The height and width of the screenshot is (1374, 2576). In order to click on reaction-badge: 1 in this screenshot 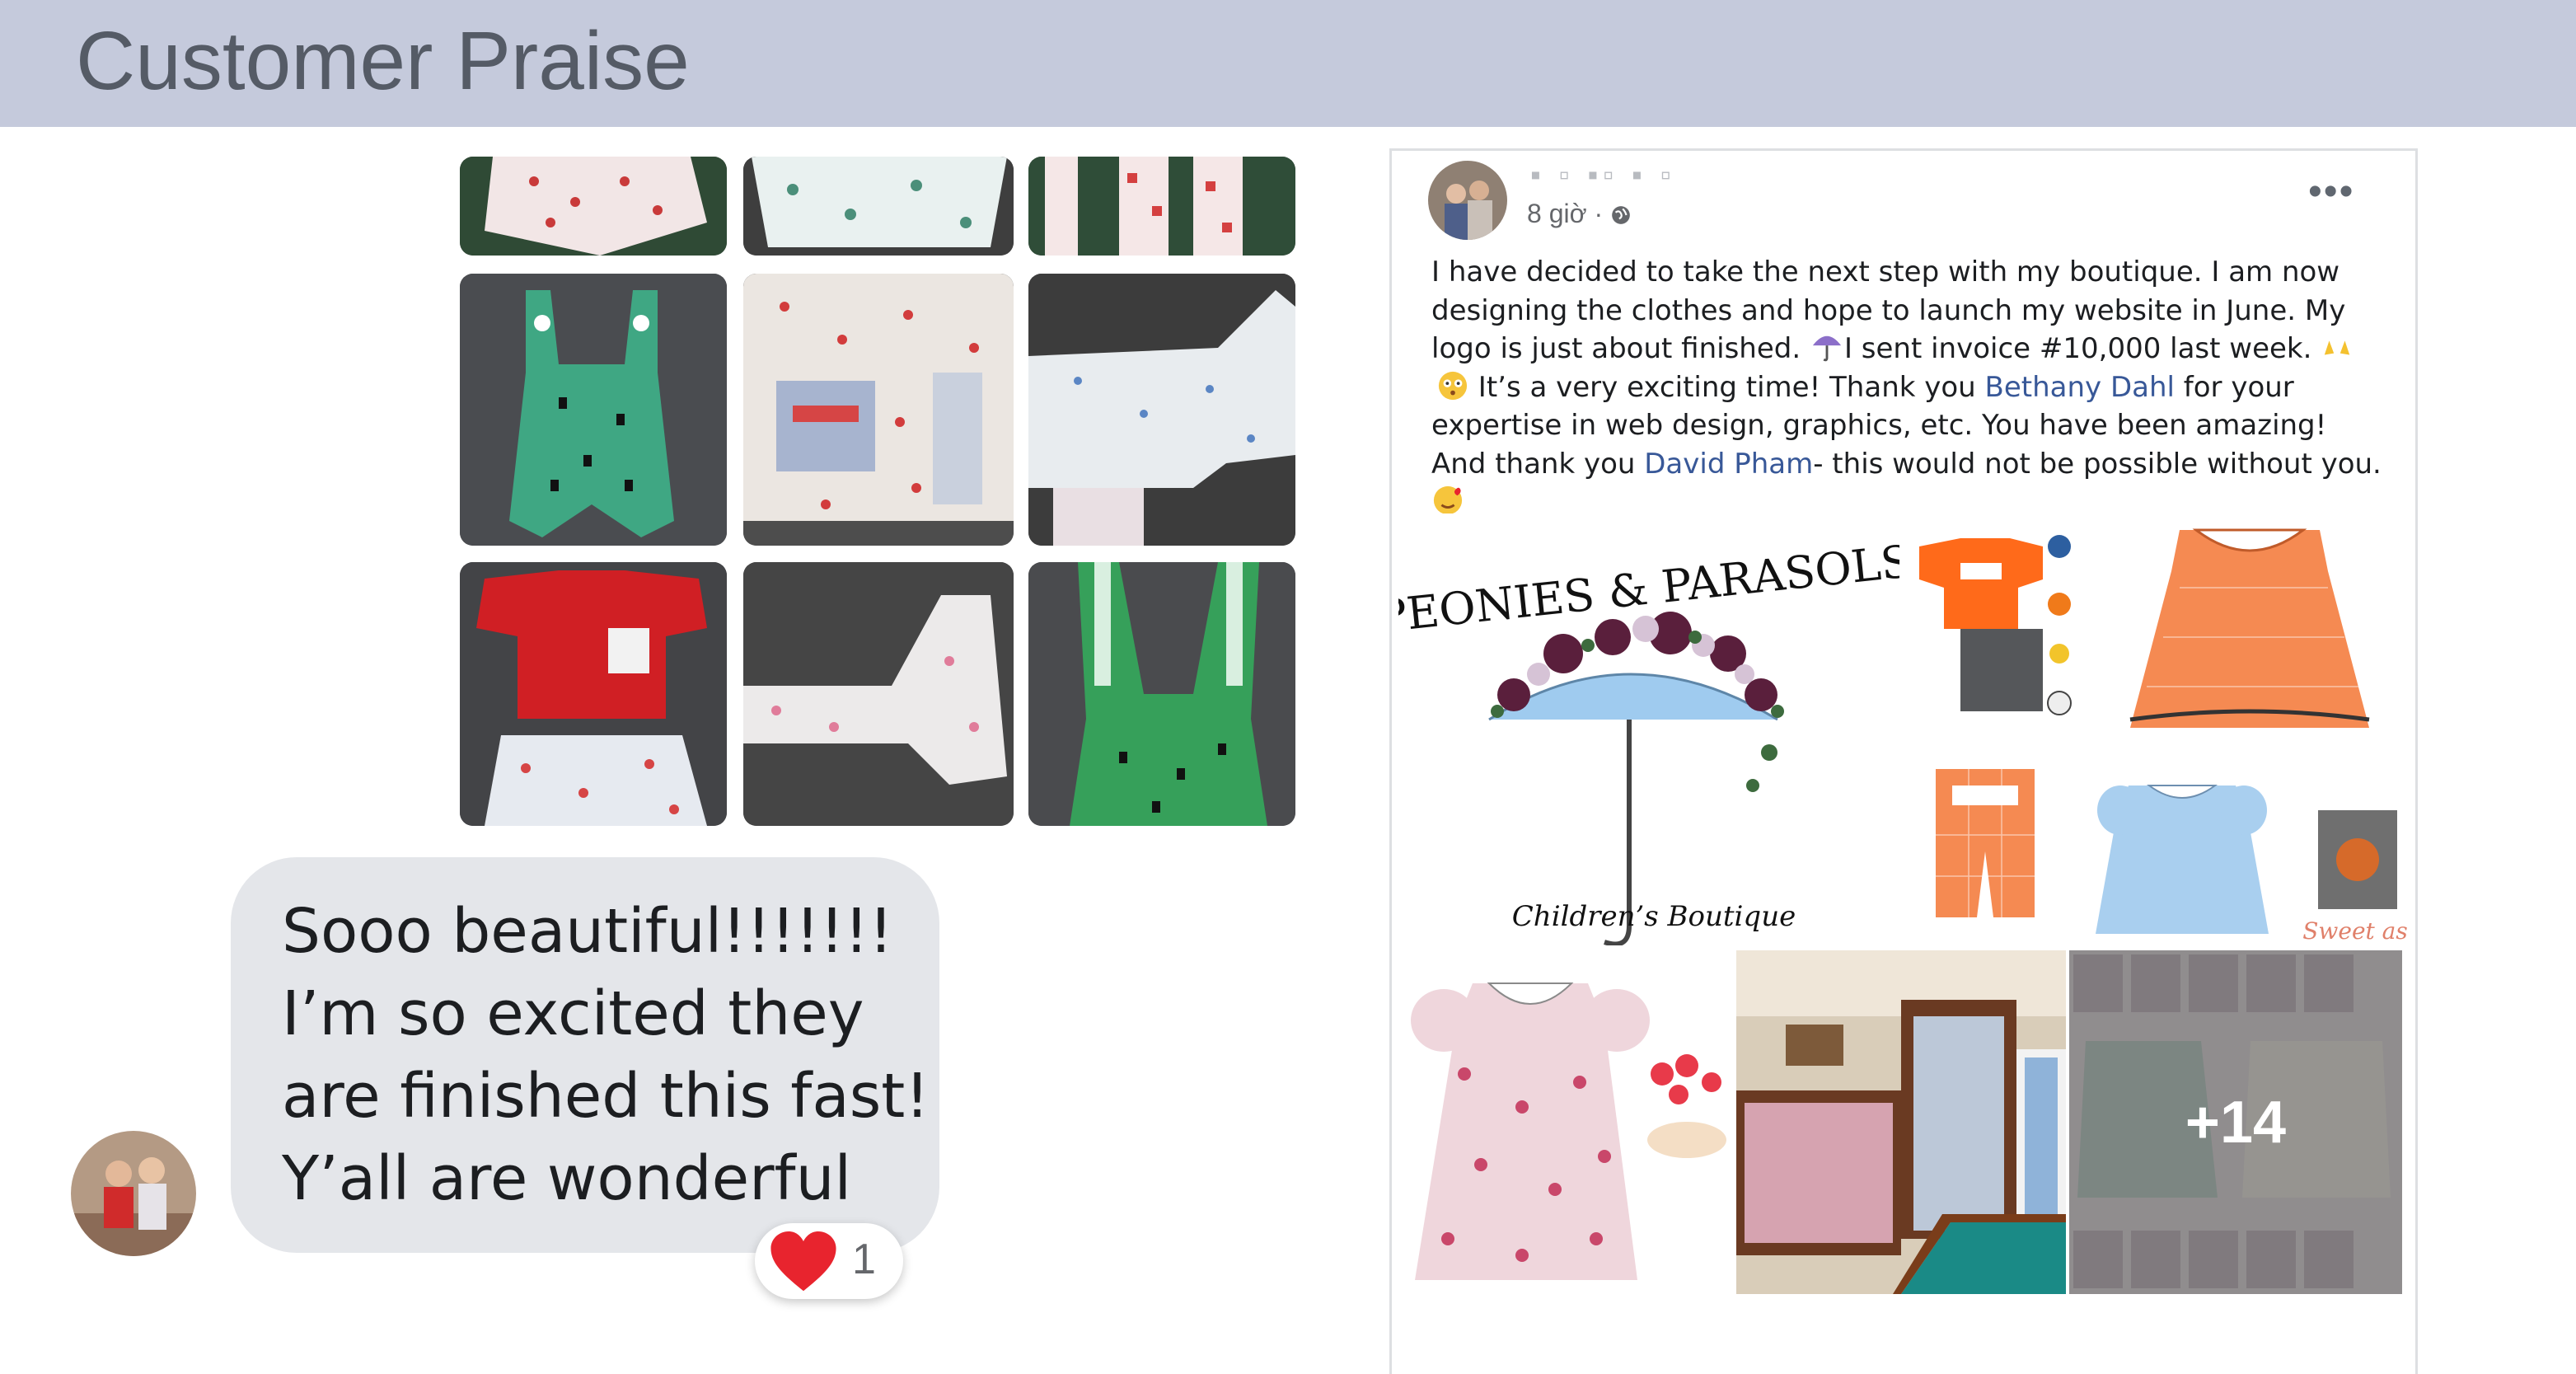, I will do `click(829, 1261)`.